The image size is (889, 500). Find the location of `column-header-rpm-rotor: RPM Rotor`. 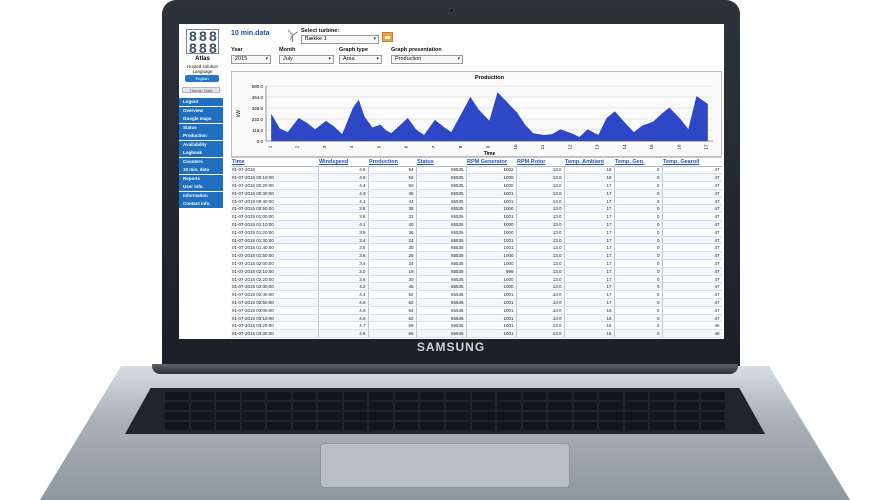

column-header-rpm-rotor: RPM Rotor is located at coordinates (540, 162).